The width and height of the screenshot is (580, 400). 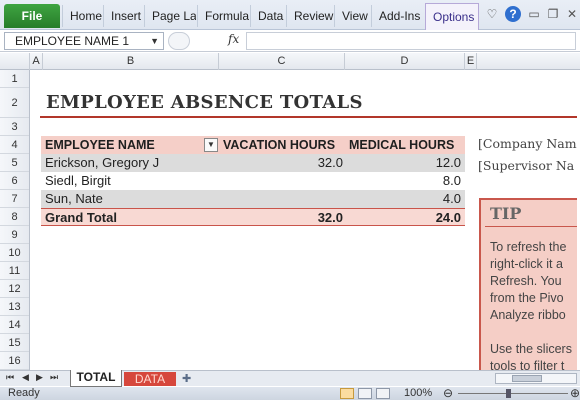 I want to click on normal-view-icon, so click(x=347, y=393).